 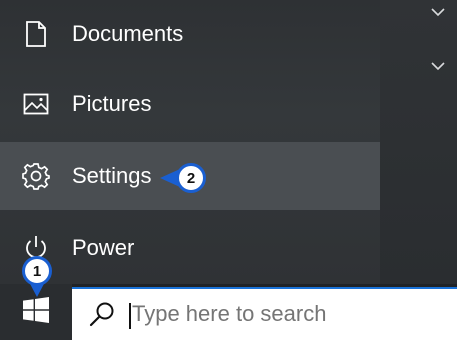 What do you see at coordinates (36, 34) in the screenshot?
I see `document-icon` at bounding box center [36, 34].